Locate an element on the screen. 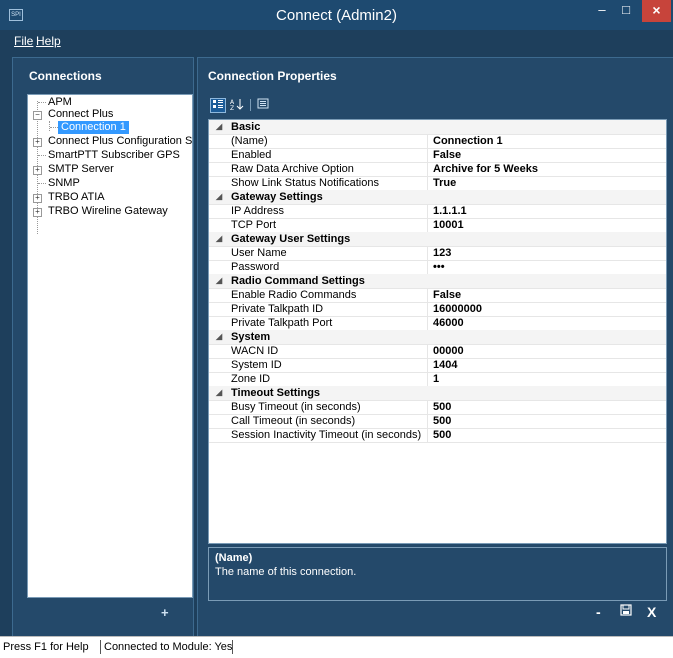 Image resolution: width=673 pixels, height=658 pixels. toolbar-divider is located at coordinates (250, 105).